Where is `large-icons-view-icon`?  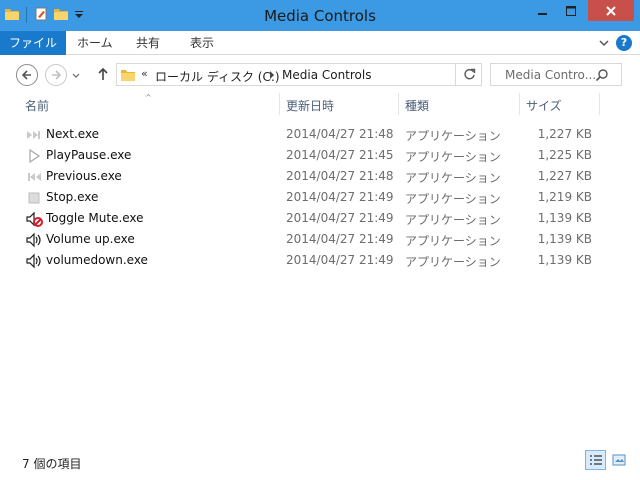 large-icons-view-icon is located at coordinates (618, 460).